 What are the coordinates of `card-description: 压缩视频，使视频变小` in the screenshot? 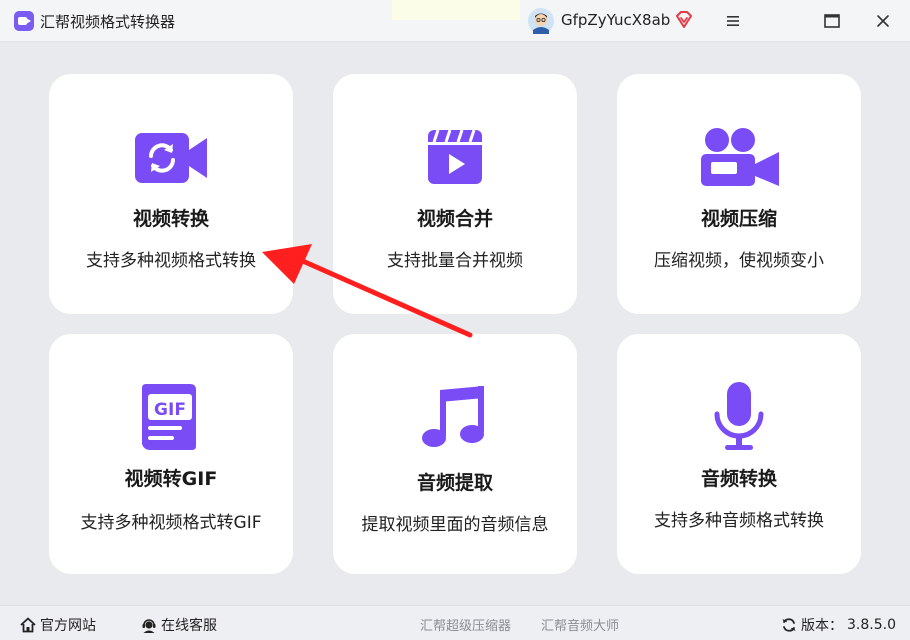 It's located at (739, 261).